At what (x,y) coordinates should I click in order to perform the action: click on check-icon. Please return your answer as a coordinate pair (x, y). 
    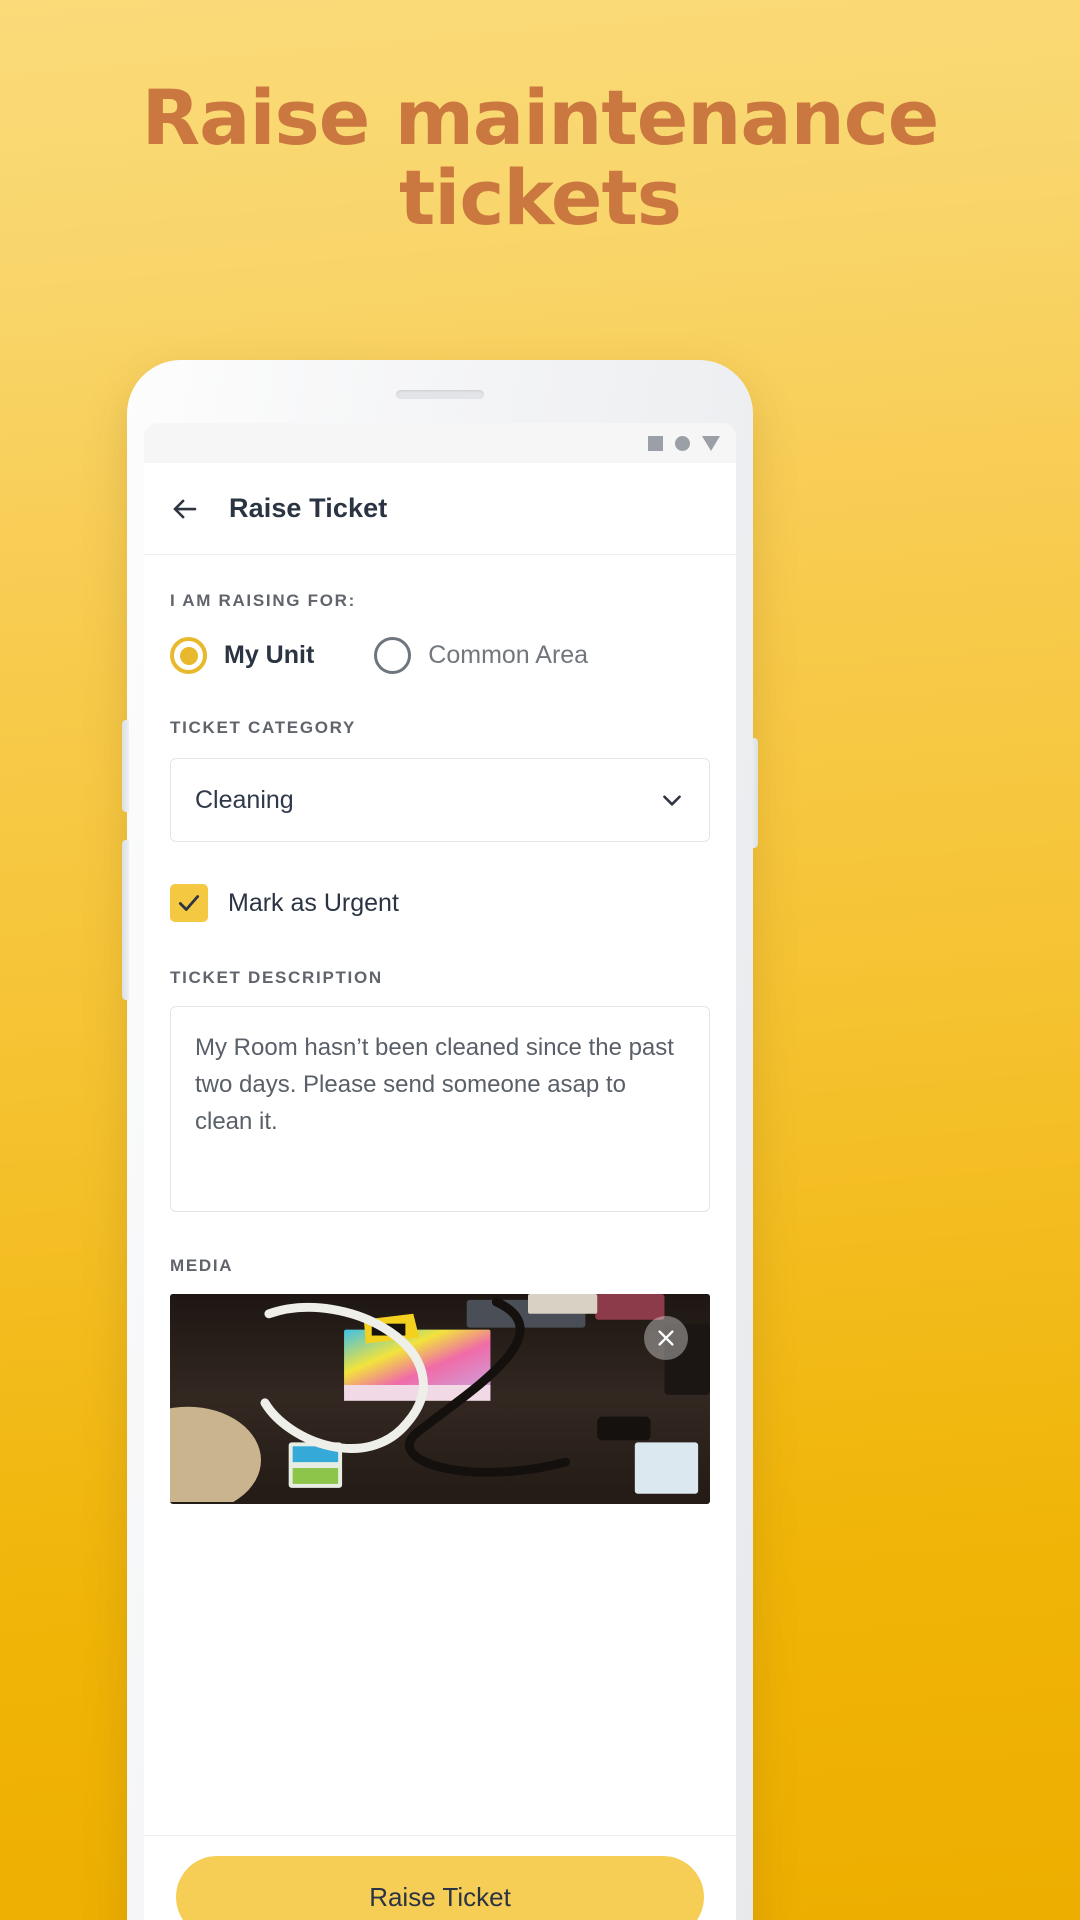
    Looking at the image, I should click on (189, 903).